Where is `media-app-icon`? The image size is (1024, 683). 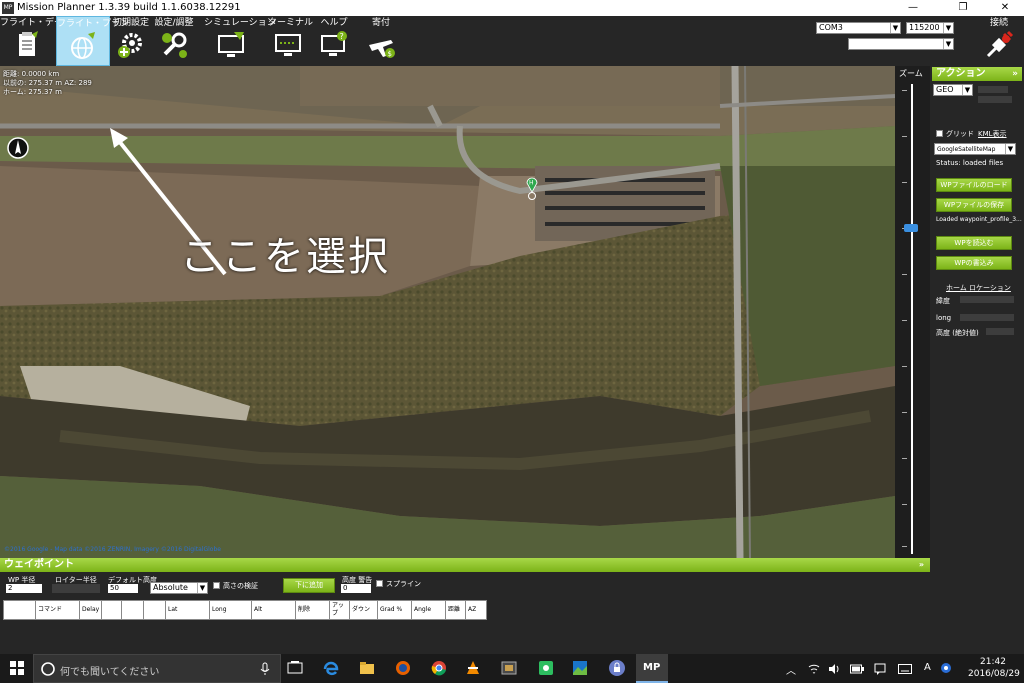
media-app-icon is located at coordinates (509, 668).